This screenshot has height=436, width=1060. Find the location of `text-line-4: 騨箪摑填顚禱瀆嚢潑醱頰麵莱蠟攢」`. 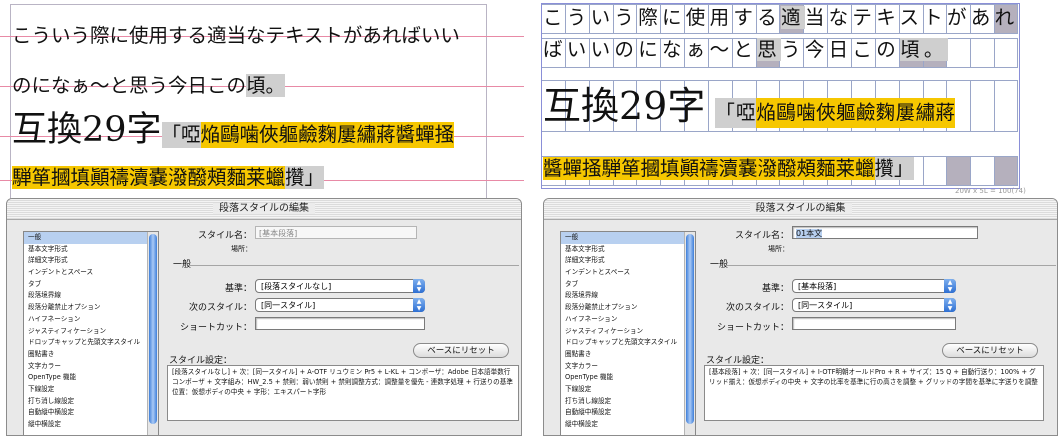

text-line-4: 騨箪摑填顚禱瀆嚢潑醱頰麵莱蠟攢」 is located at coordinates (168, 177).